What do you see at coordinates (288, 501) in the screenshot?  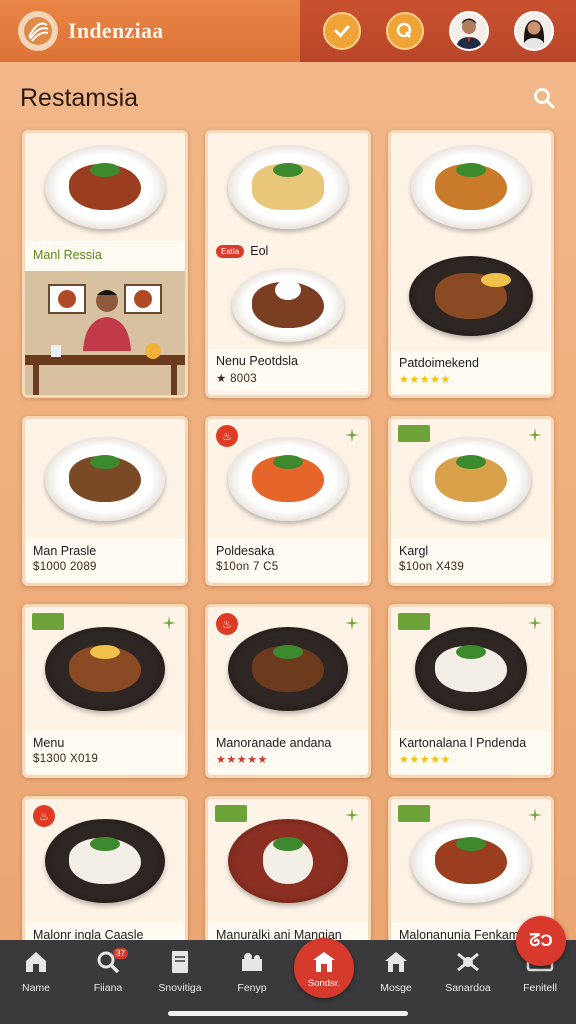 I see `menu-card: ♨ Poldesaka $10on 7 C5` at bounding box center [288, 501].